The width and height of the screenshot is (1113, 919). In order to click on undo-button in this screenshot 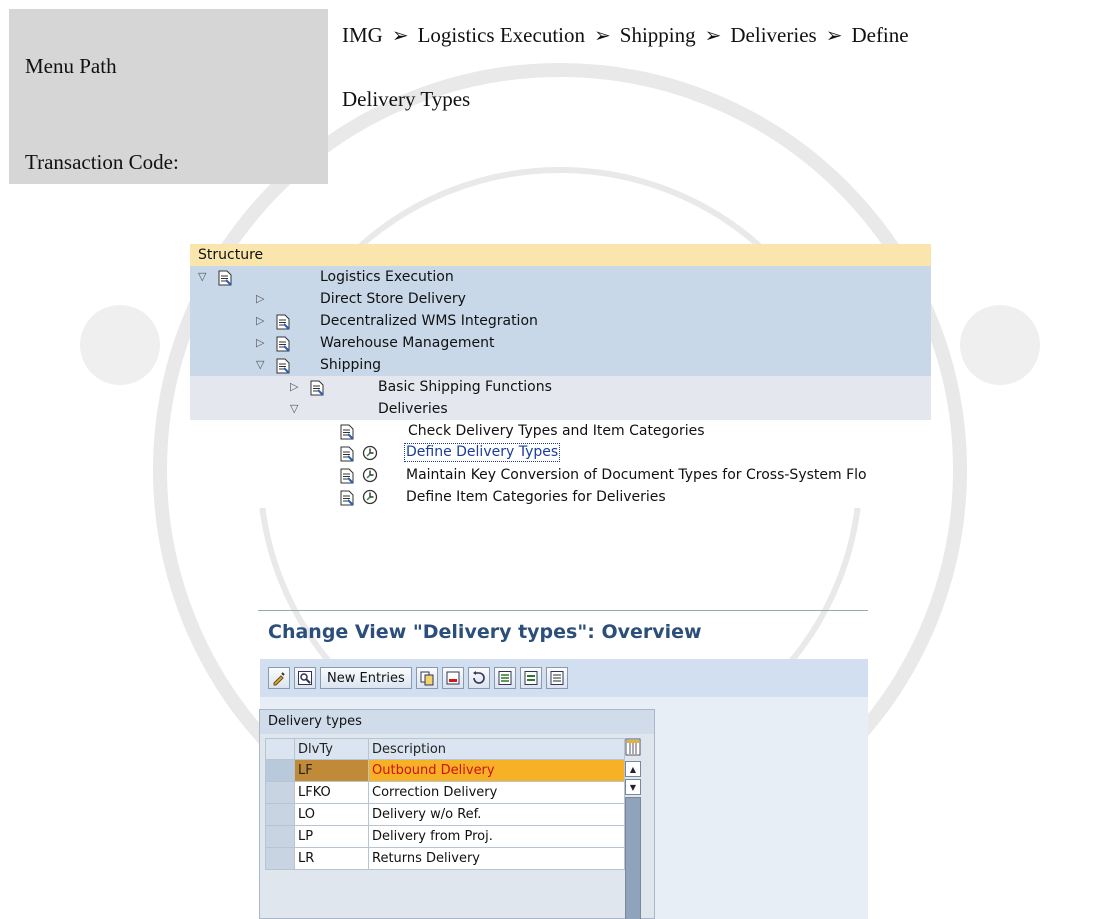, I will do `click(478, 678)`.